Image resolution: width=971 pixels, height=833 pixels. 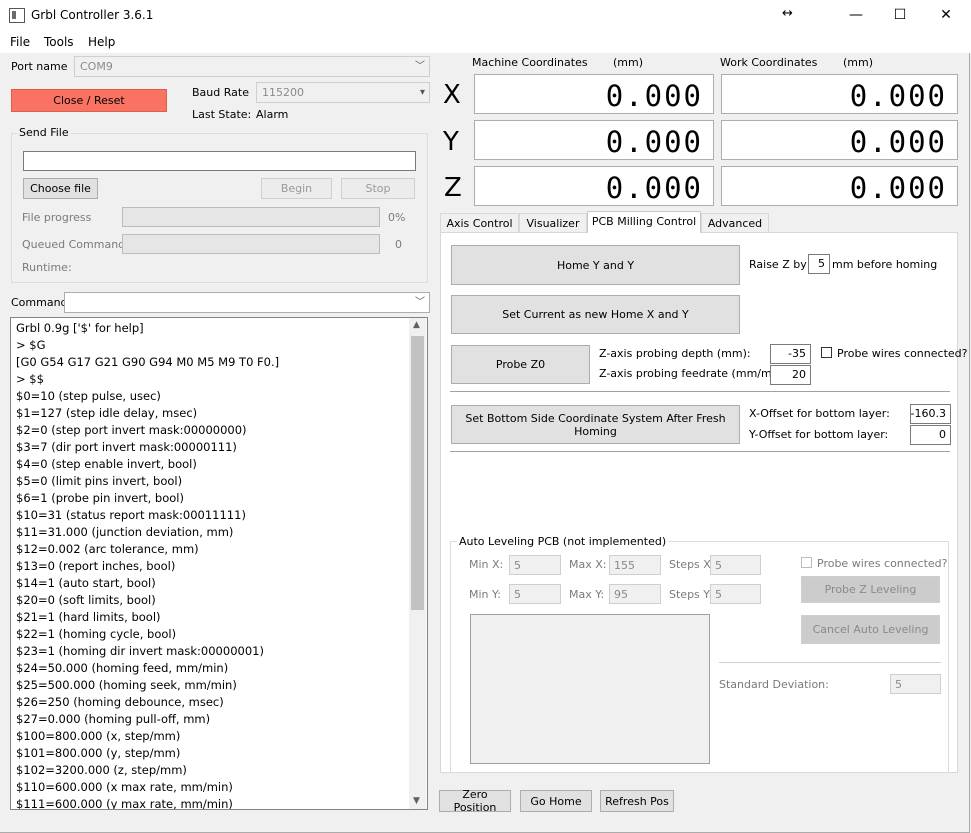 What do you see at coordinates (485, 15) in the screenshot?
I see `title-bar: Grbl Controller 3.6.1 ↔ — ☐ ✕` at bounding box center [485, 15].